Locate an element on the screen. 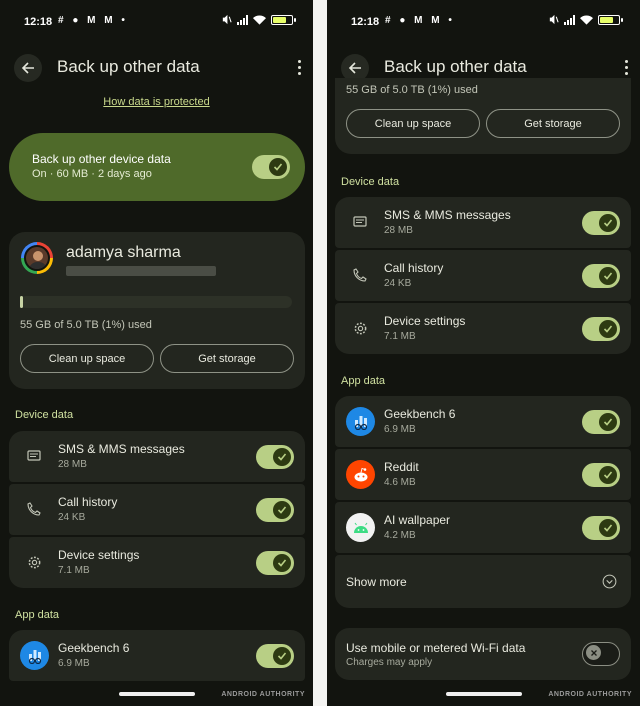 Image resolution: width=640 pixels, height=706 pixels. backup-switch is located at coordinates (271, 167).